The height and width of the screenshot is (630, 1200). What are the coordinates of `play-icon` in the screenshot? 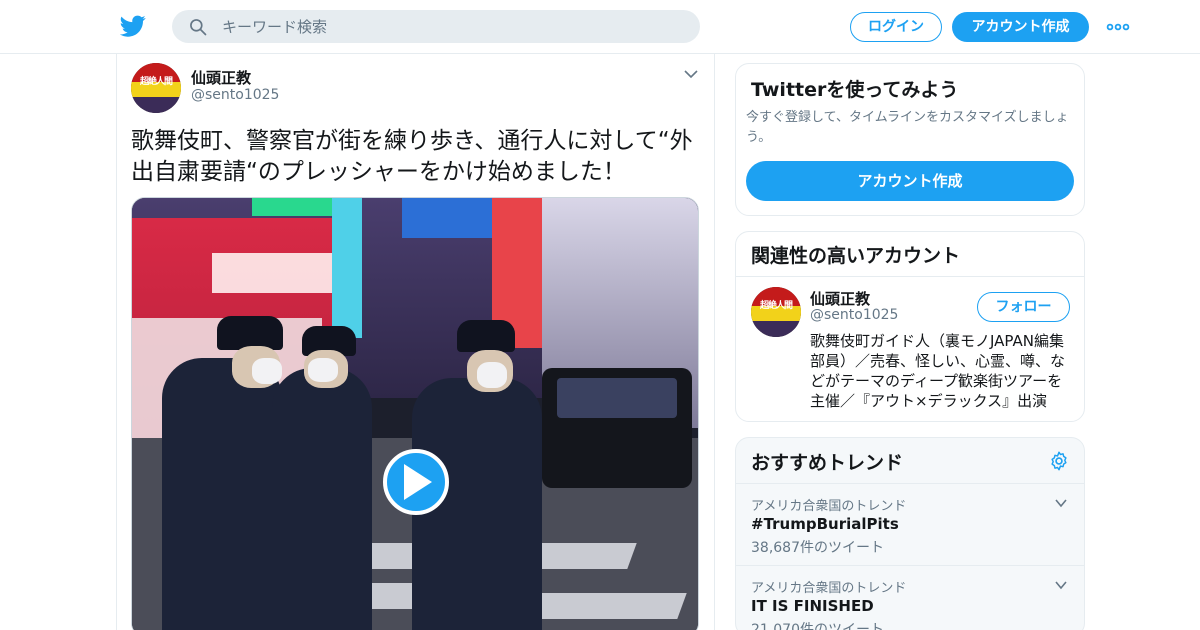 It's located at (418, 482).